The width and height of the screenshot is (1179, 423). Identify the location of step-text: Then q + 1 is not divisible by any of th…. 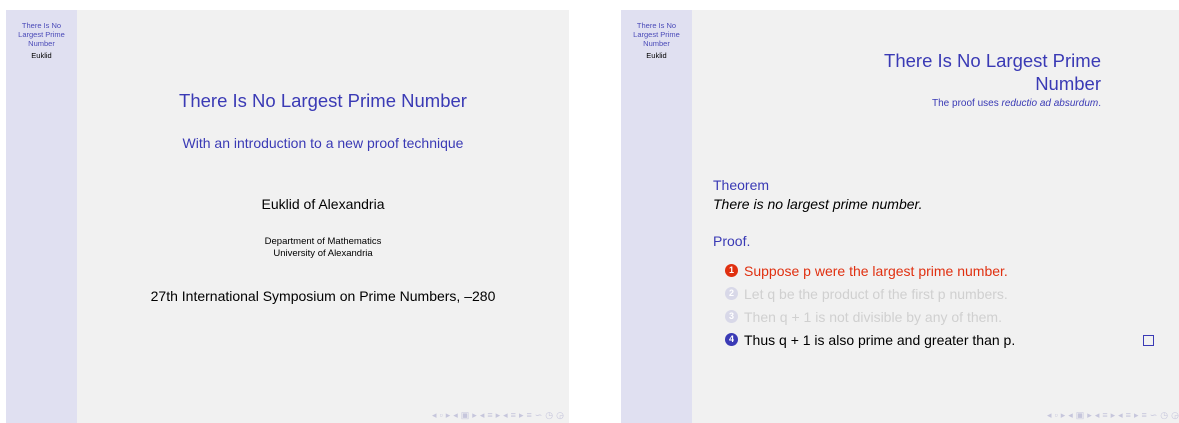
(873, 316).